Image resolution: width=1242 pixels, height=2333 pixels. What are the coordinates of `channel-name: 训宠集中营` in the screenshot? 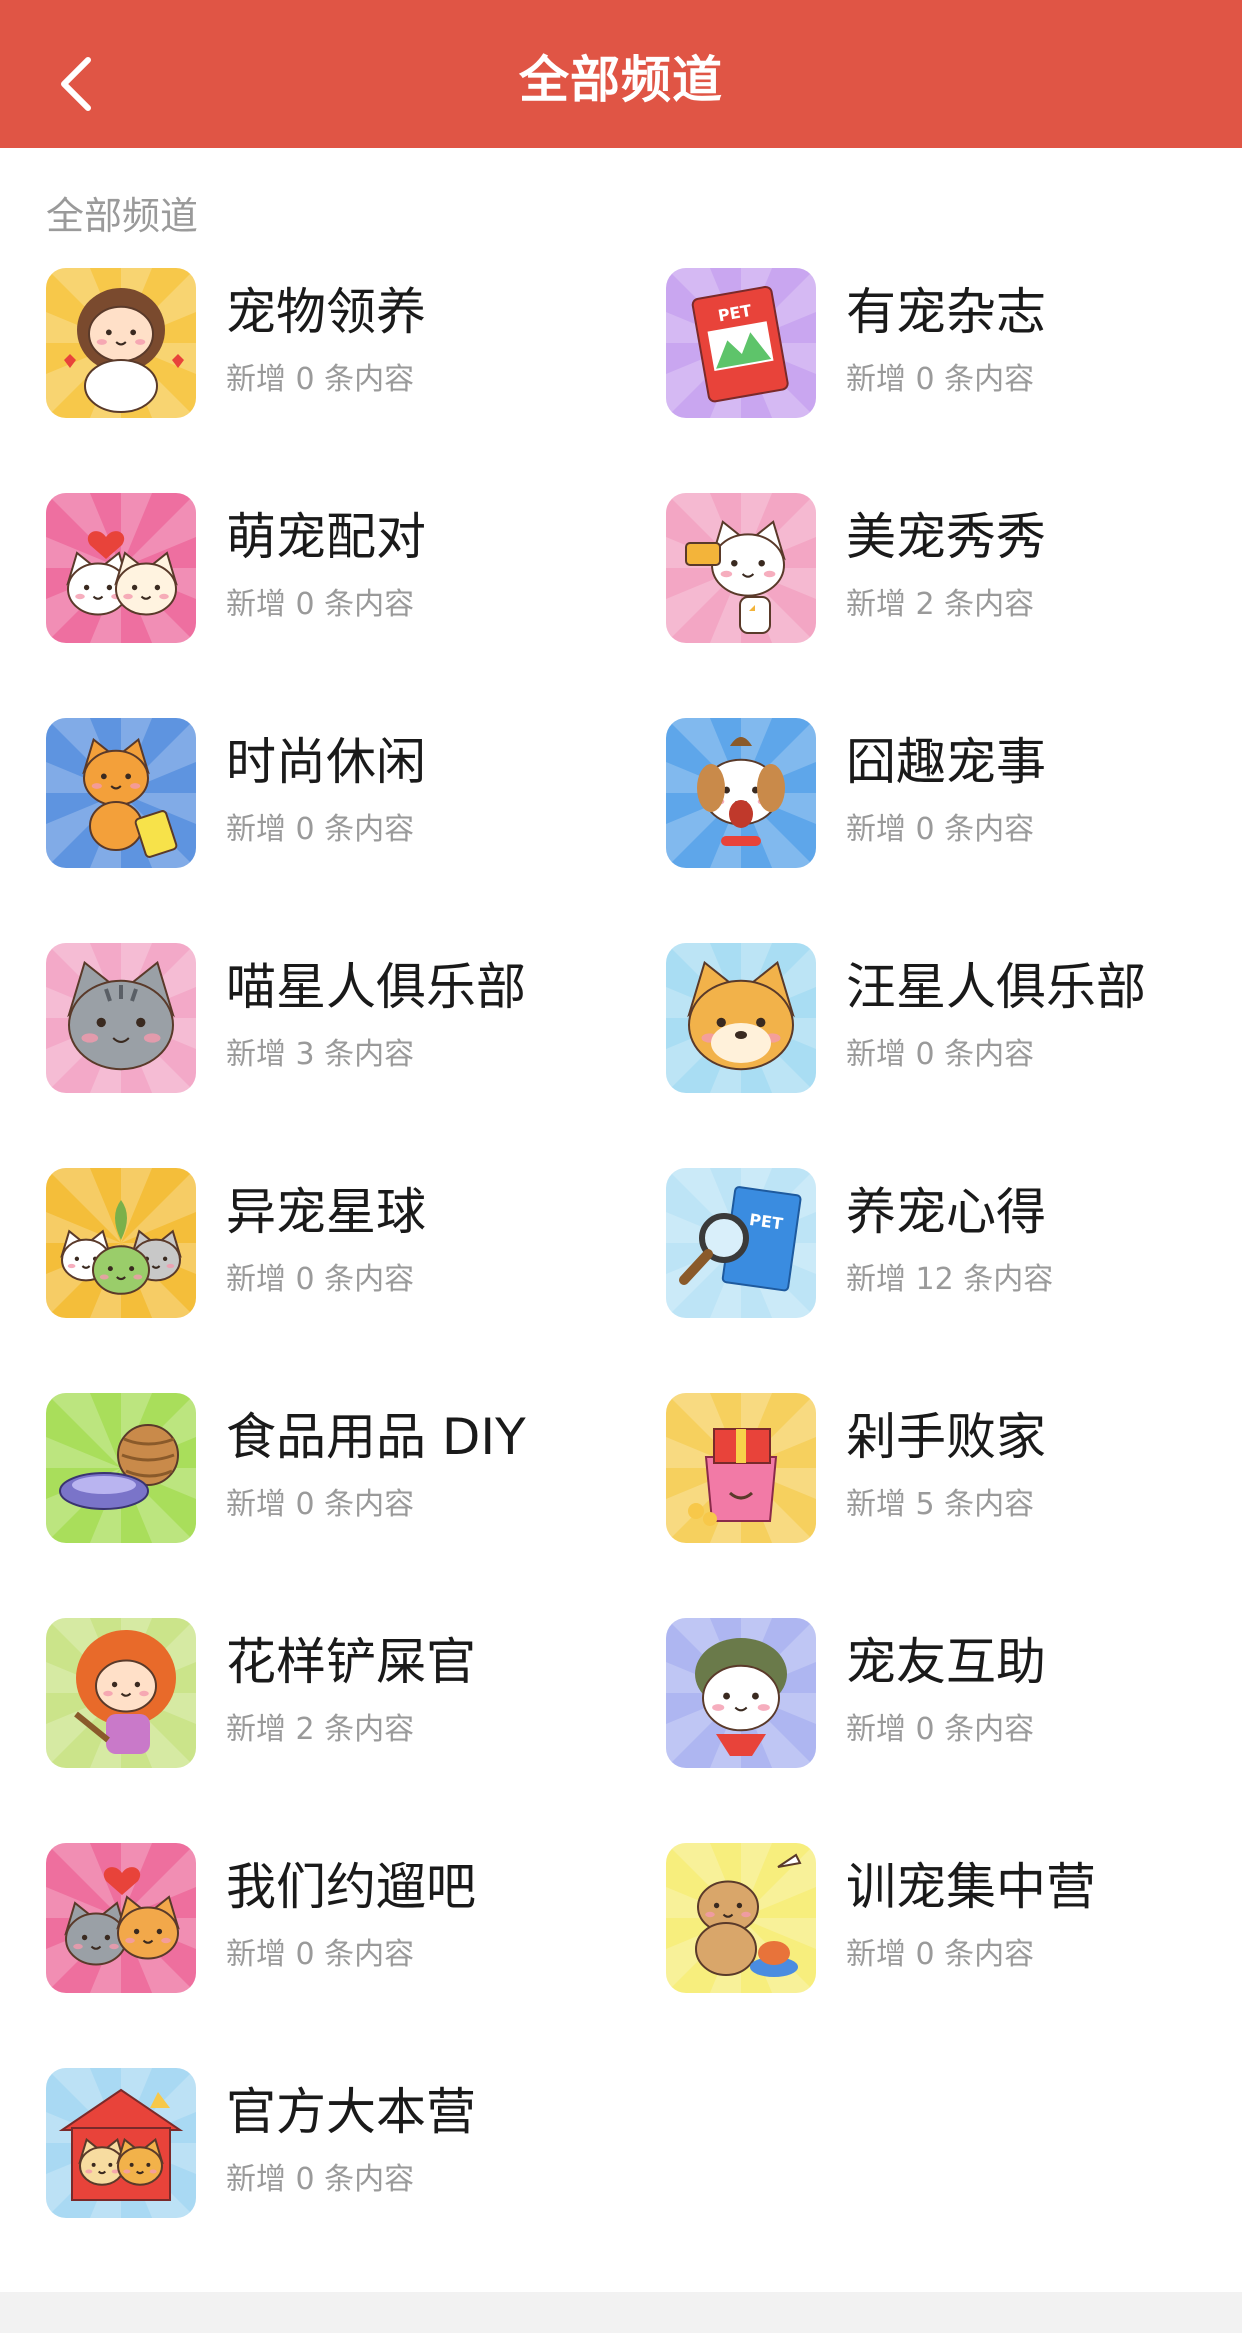 It's located at (971, 1887).